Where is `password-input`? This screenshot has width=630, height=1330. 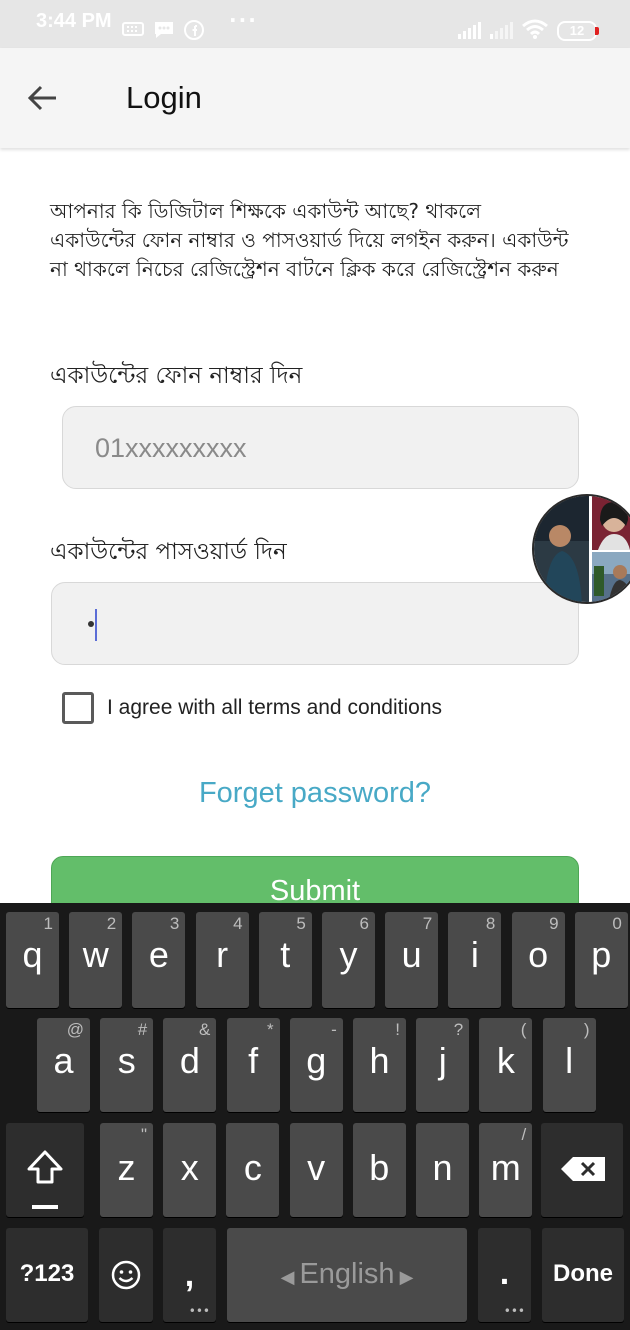 password-input is located at coordinates (315, 623).